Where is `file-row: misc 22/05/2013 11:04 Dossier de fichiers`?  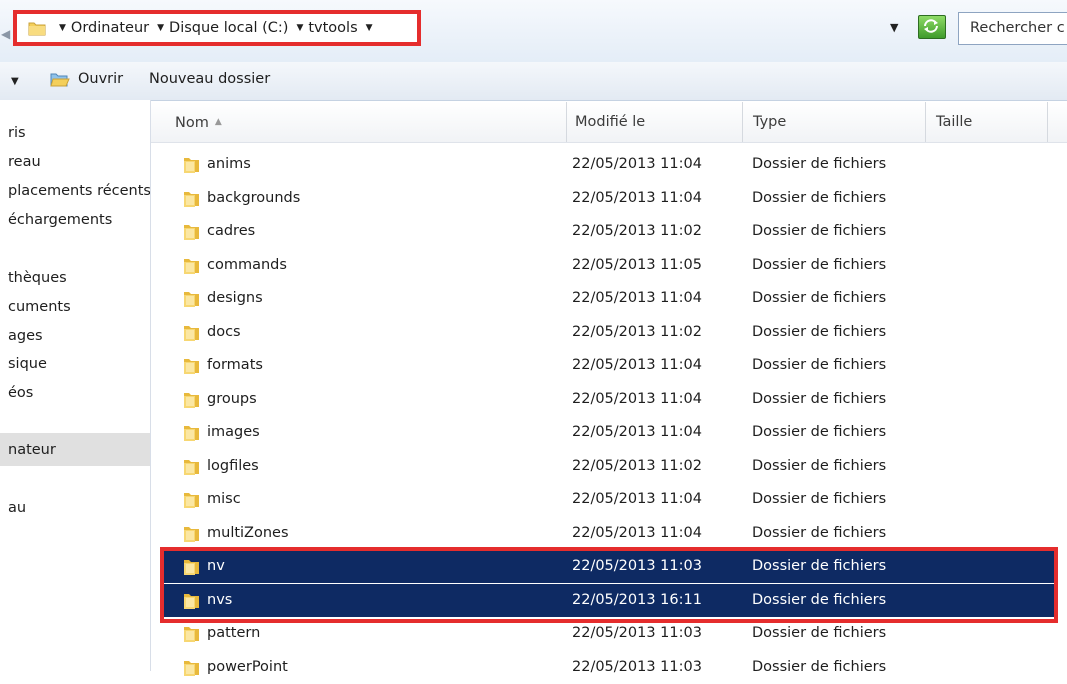 file-row: misc 22/05/2013 11:04 Dossier de fichiers is located at coordinates (609, 499).